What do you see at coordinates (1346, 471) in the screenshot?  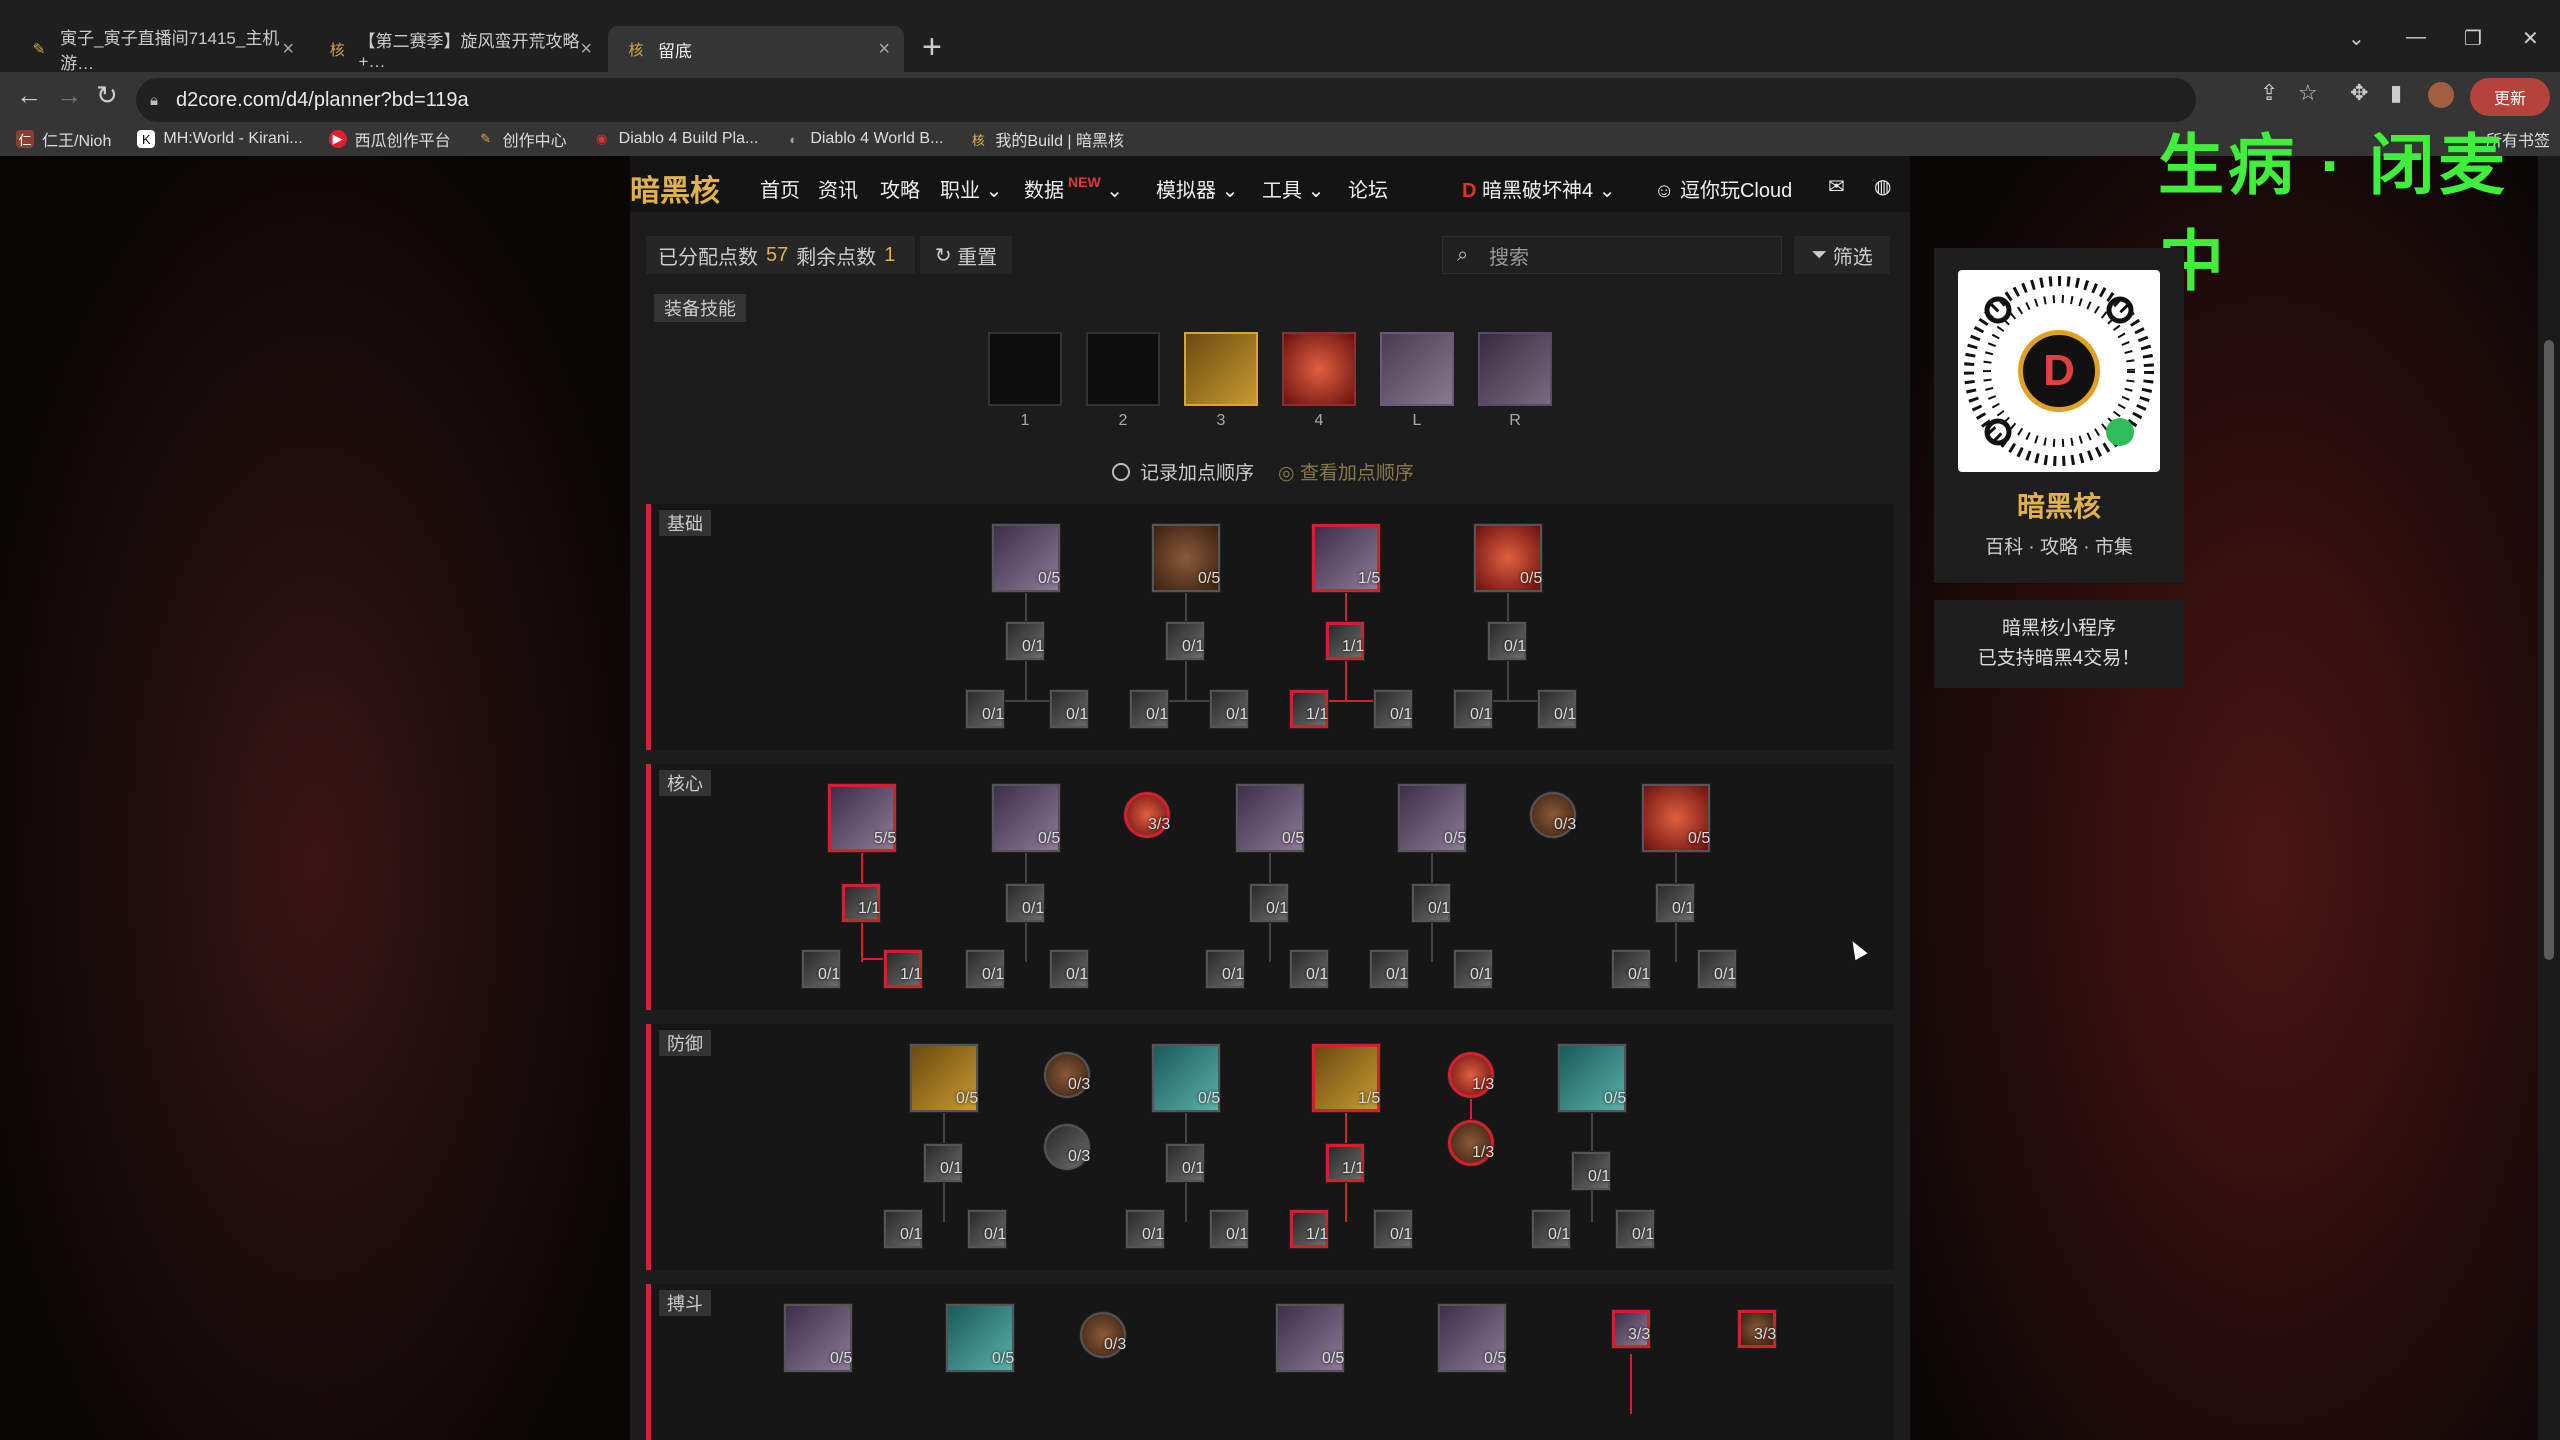 I see `view-order-link: ◎ 查看加点顺序` at bounding box center [1346, 471].